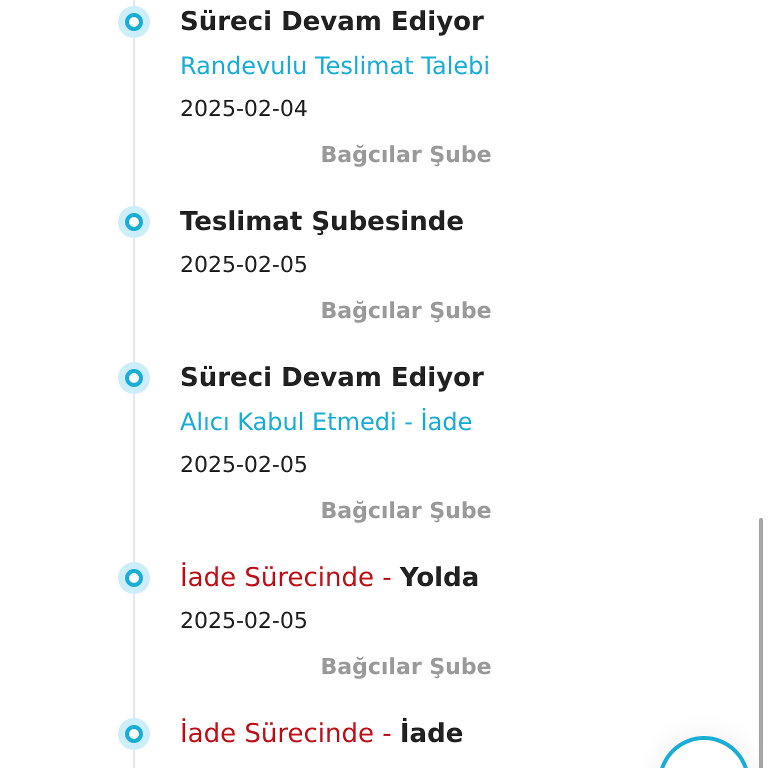  What do you see at coordinates (761, 643) in the screenshot?
I see `scrollbar` at bounding box center [761, 643].